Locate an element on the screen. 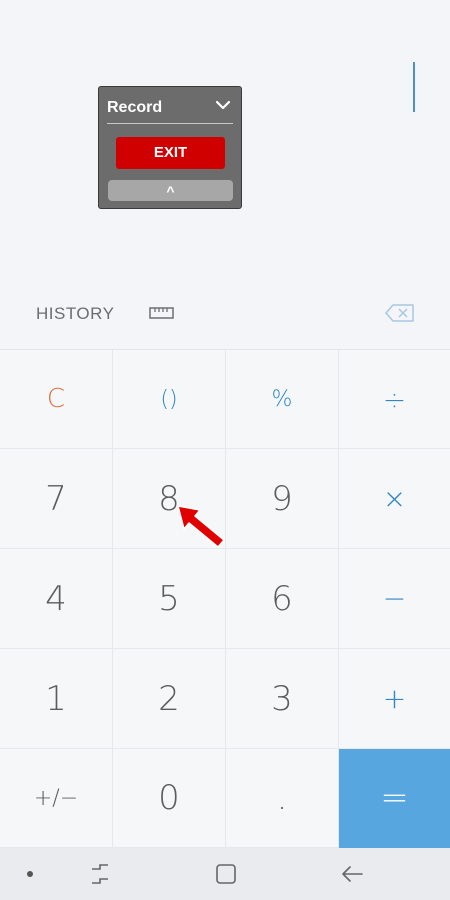  overlay-divider is located at coordinates (170, 123).